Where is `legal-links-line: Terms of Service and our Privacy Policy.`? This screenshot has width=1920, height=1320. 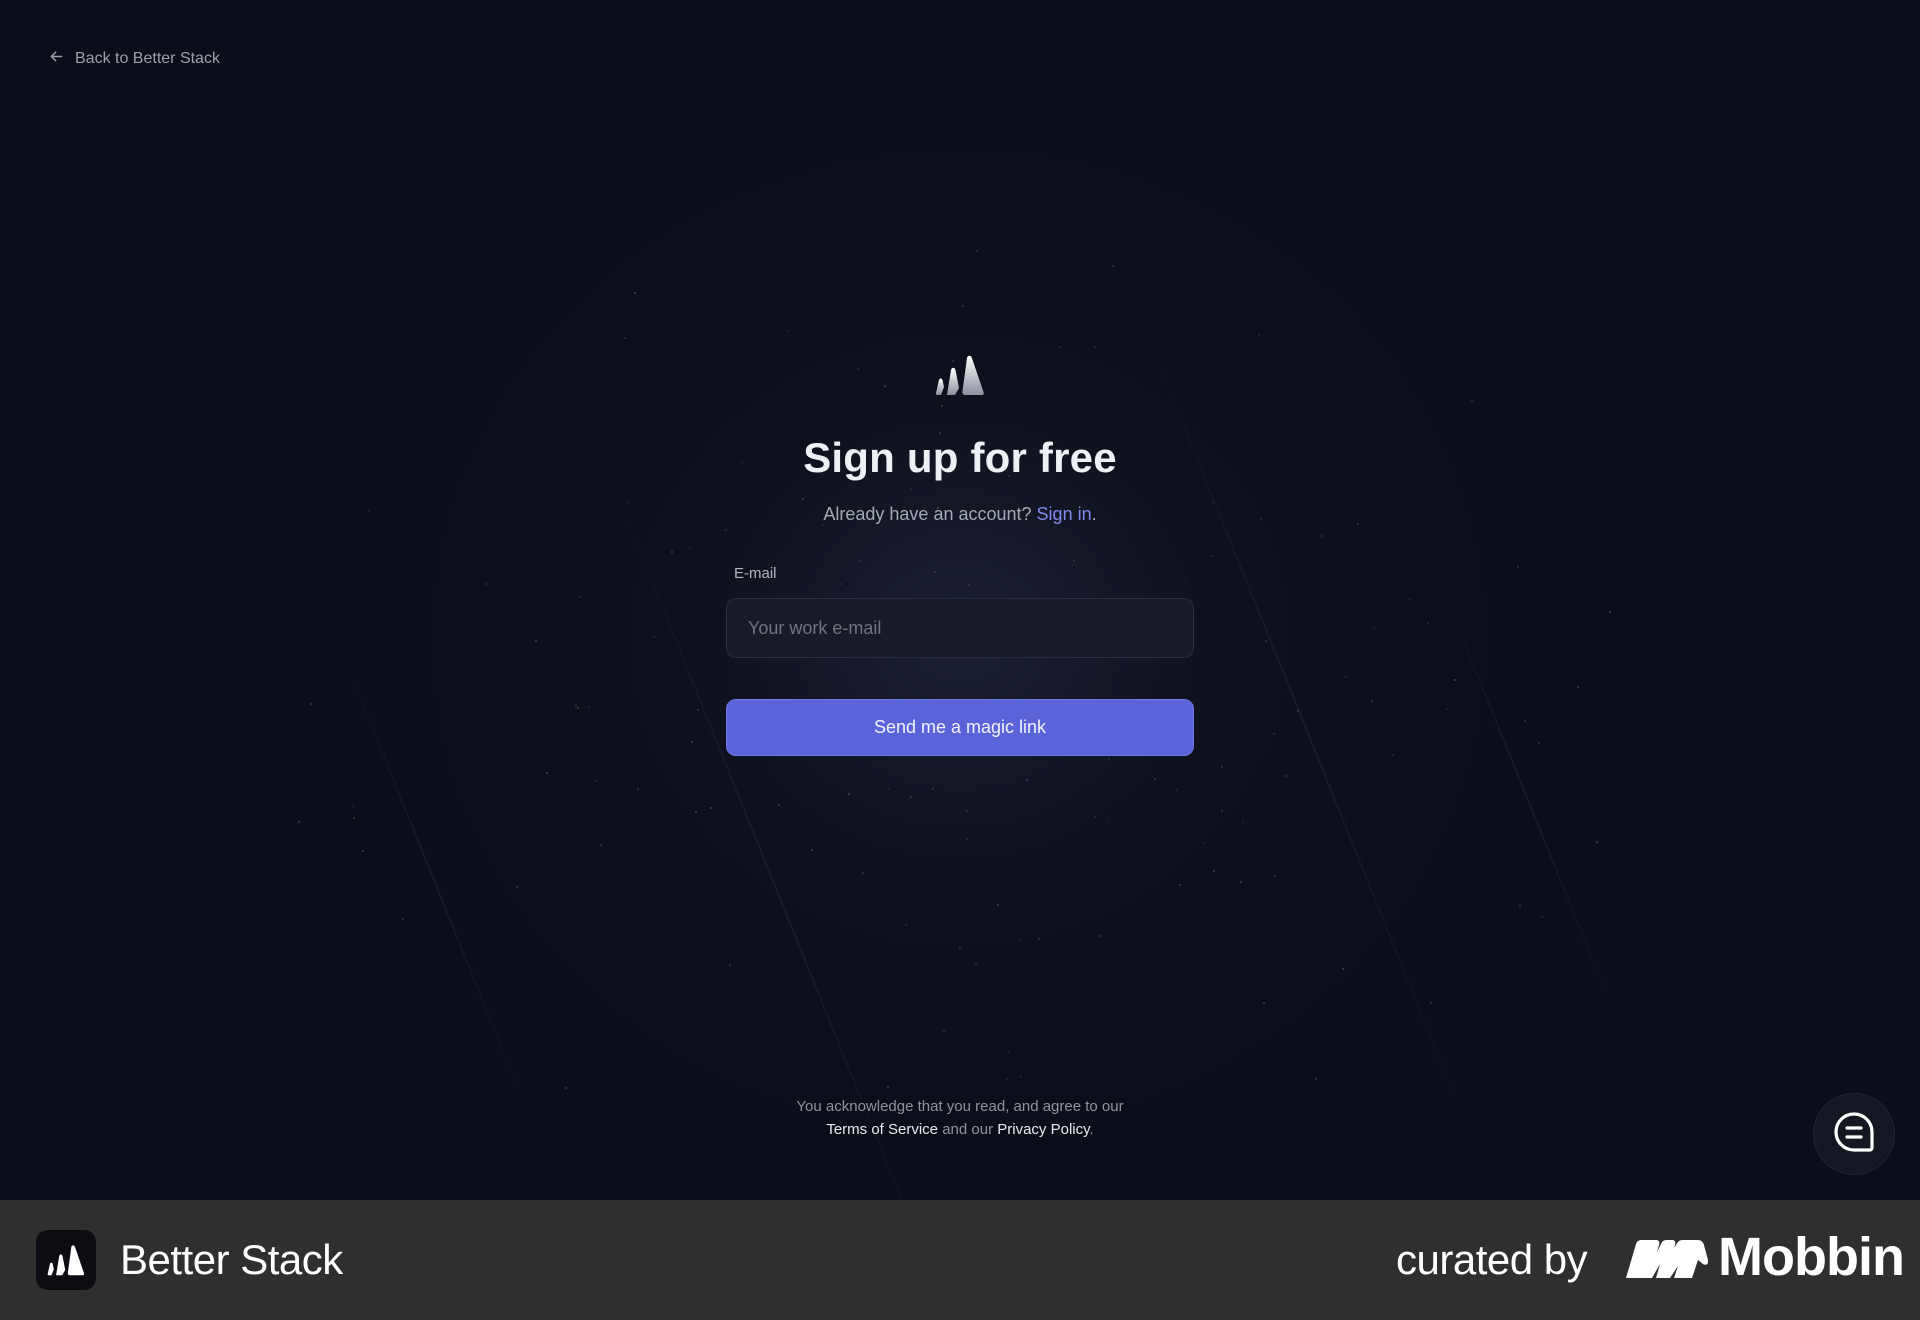
legal-links-line: Terms of Service and our Privacy Policy. is located at coordinates (960, 1129).